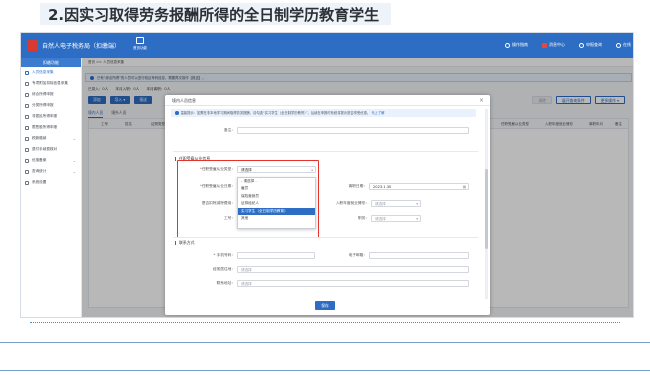  I want to click on close-icon: ×, so click(481, 100).